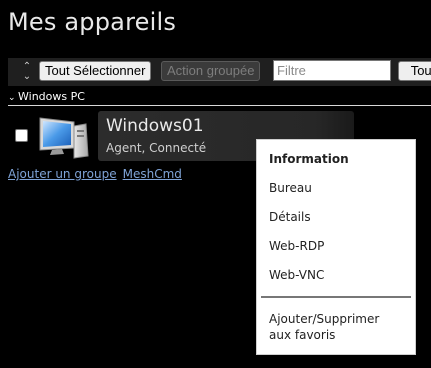 Image resolution: width=431 pixels, height=368 pixels. What do you see at coordinates (219, 98) in the screenshot?
I see `group-header: ⌄ Windows PC` at bounding box center [219, 98].